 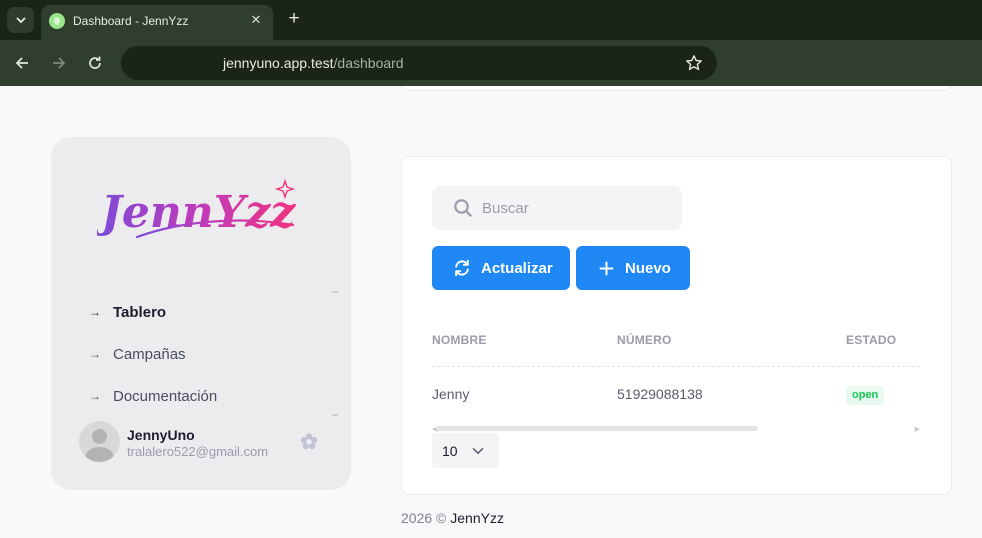 What do you see at coordinates (865, 395) in the screenshot?
I see `status-badge: open` at bounding box center [865, 395].